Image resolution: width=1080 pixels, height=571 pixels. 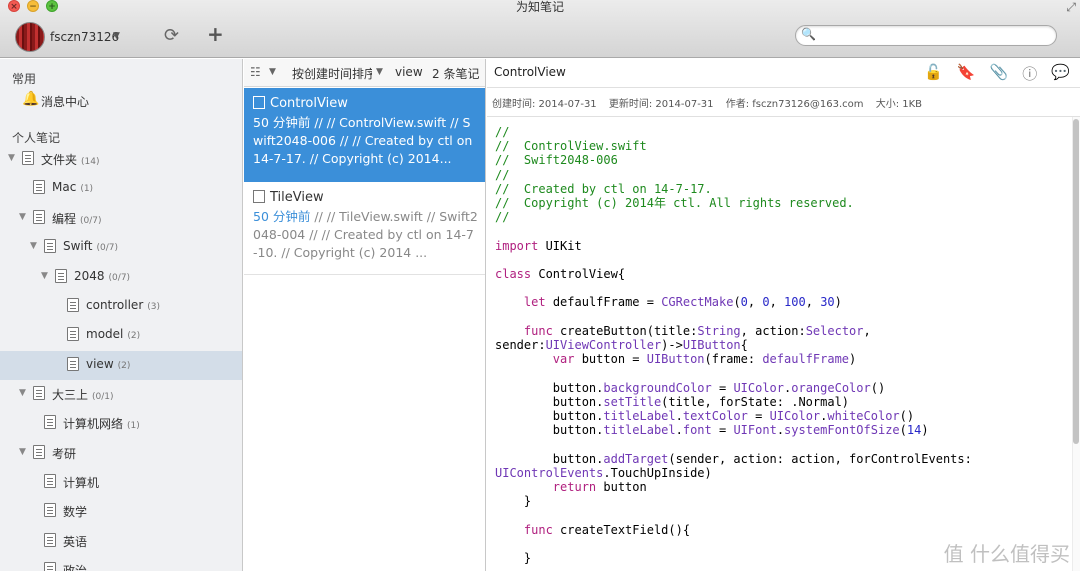 What do you see at coordinates (544, 104) in the screenshot?
I see `created-time: 创建时间: 2014-07-31` at bounding box center [544, 104].